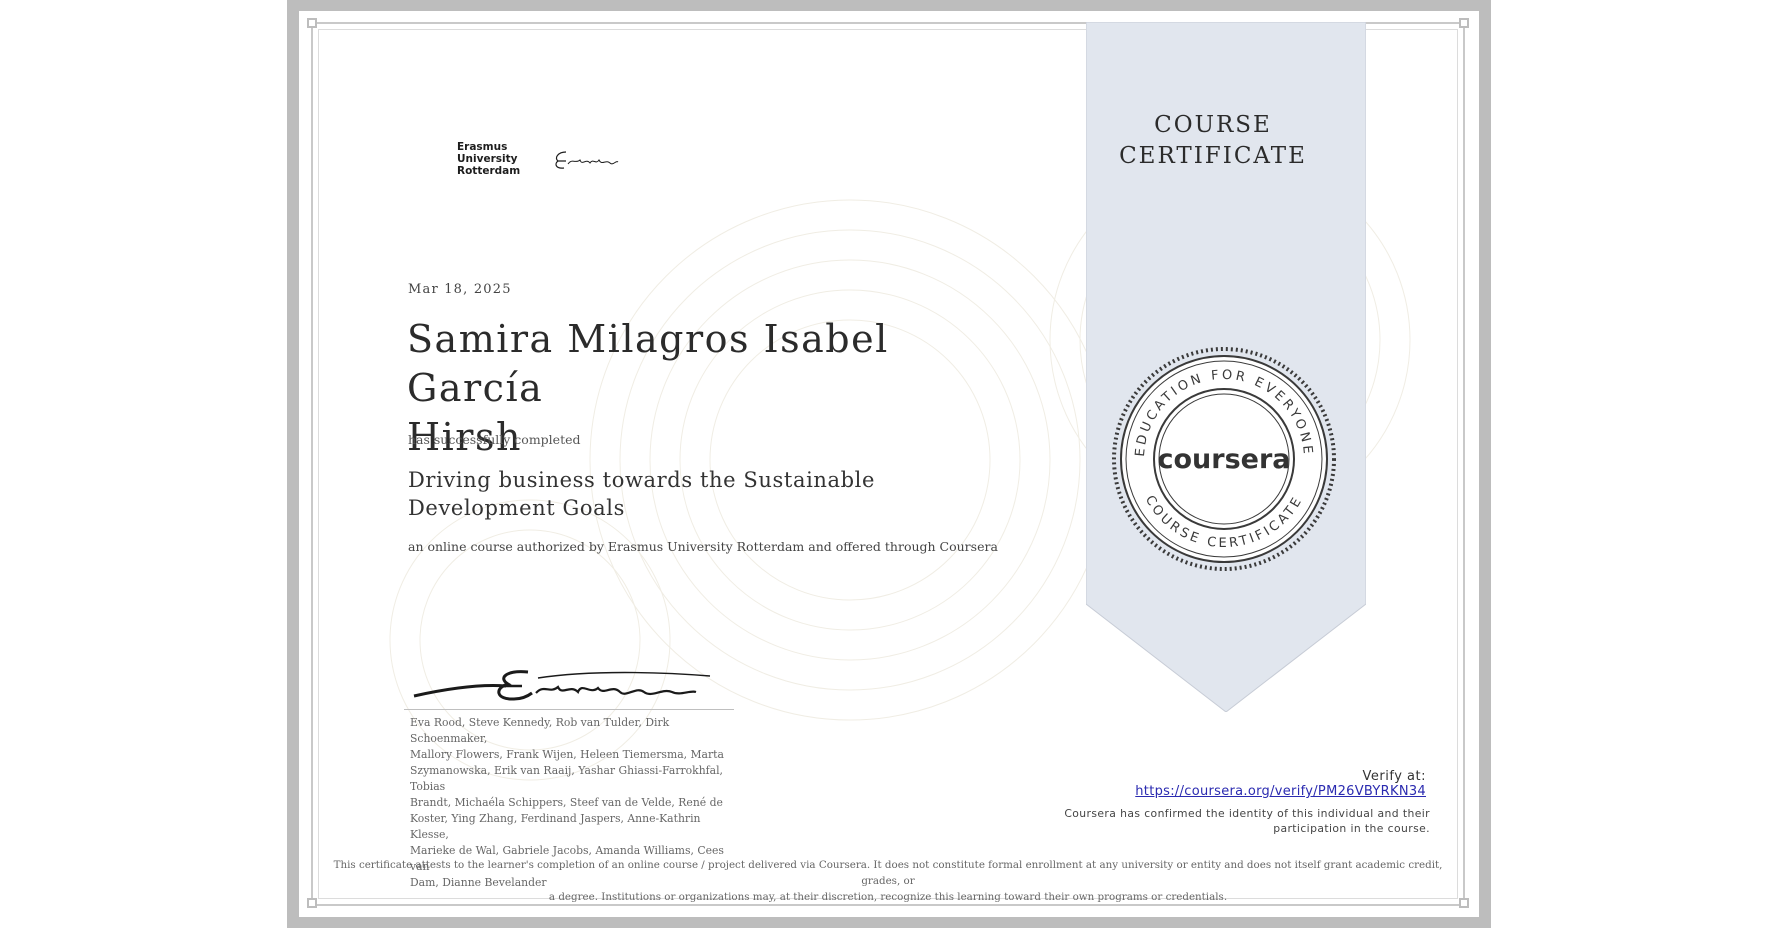 Image resolution: width=1772 pixels, height=928 pixels. Describe the element at coordinates (1213, 125) in the screenshot. I see `ribbon-title-line1: COURSE` at that location.